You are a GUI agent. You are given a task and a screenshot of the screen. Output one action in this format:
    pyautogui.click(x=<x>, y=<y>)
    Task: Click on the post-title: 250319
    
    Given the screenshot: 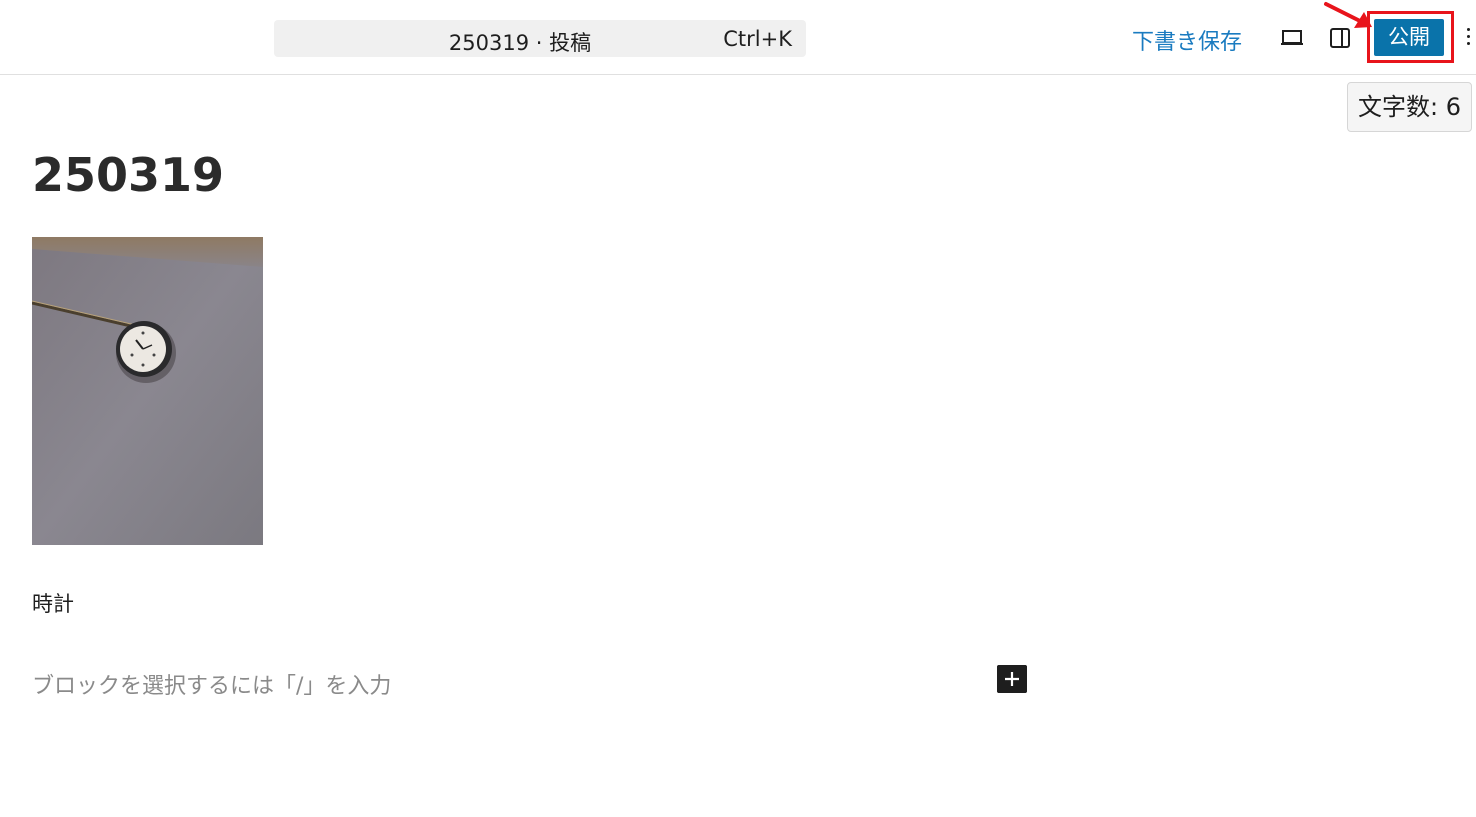 What is the action you would take?
    pyautogui.click(x=128, y=175)
    